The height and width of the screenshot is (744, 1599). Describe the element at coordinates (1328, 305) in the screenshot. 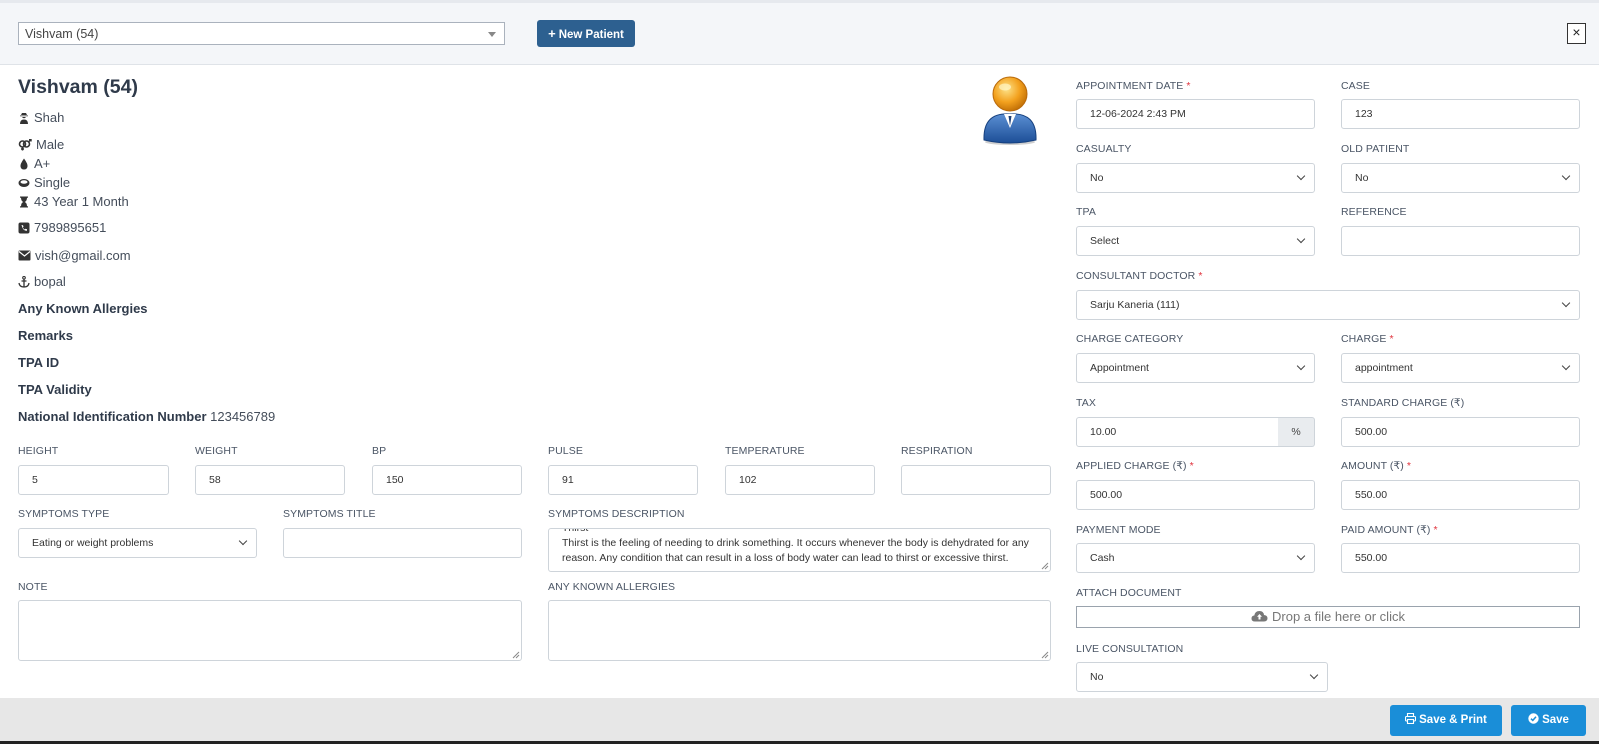

I see `consultant-doctor-select: Sarju Kaneria (111)` at that location.